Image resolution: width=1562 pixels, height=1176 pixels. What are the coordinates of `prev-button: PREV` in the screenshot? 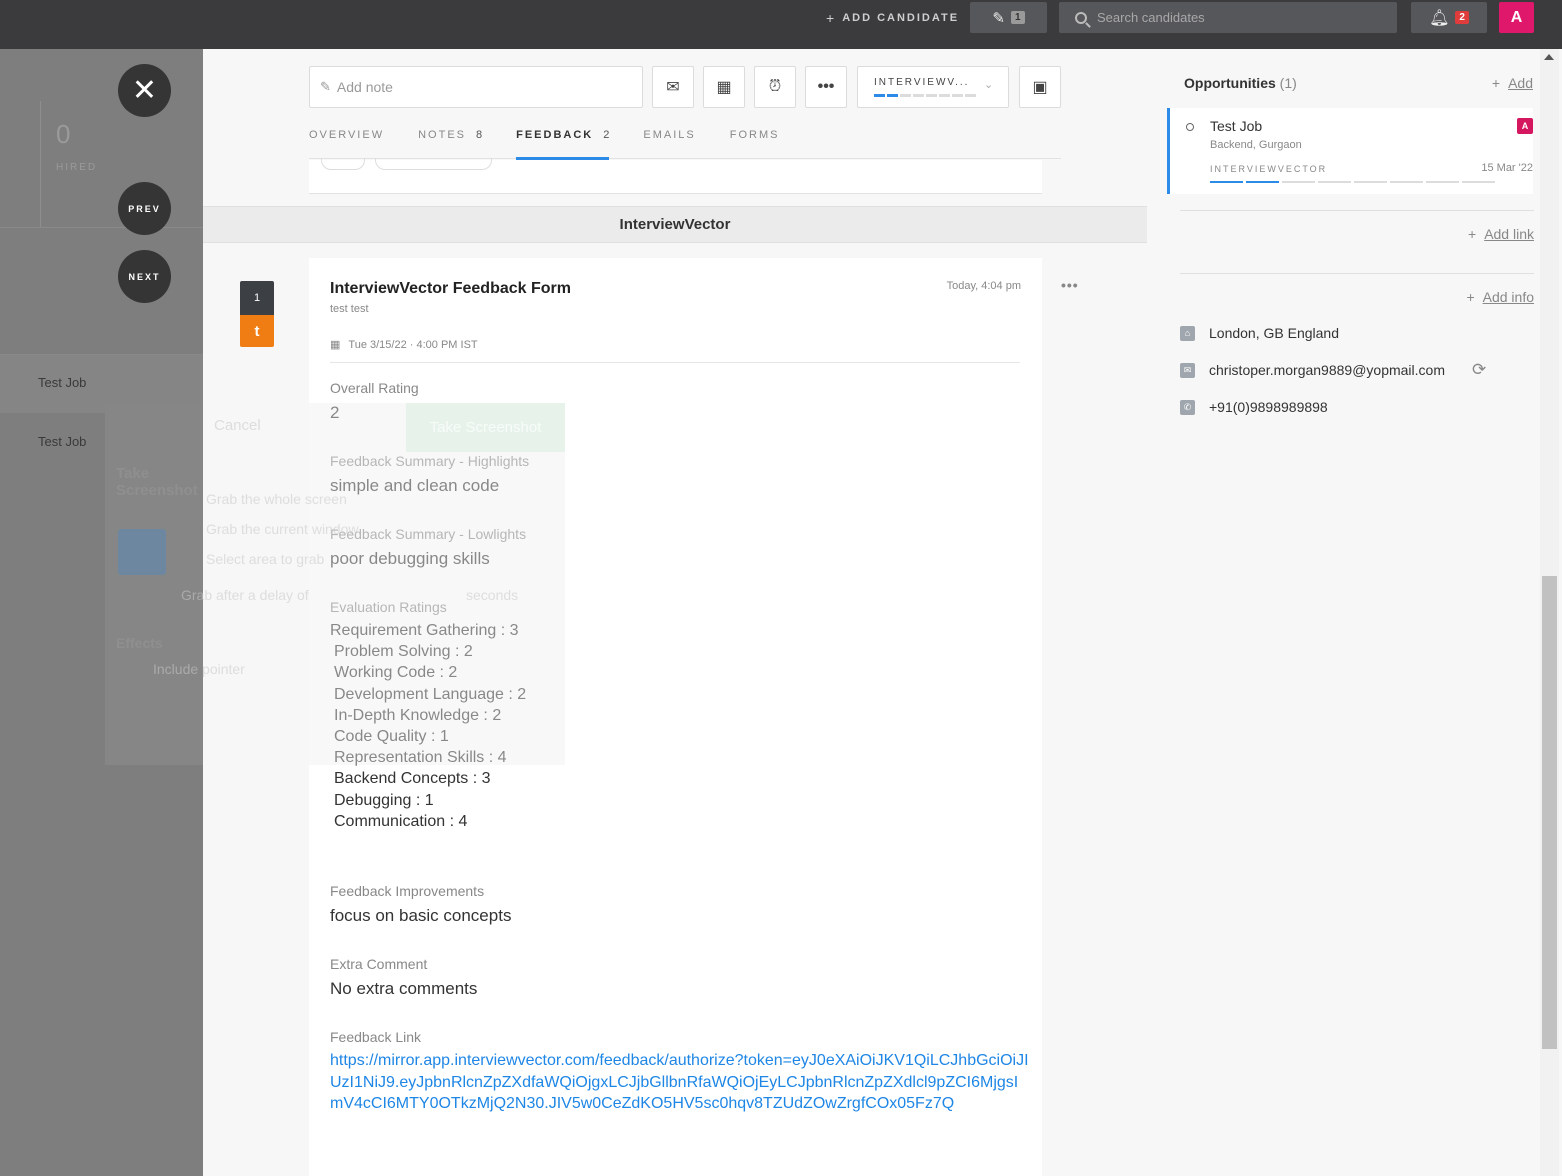 It's located at (144, 208).